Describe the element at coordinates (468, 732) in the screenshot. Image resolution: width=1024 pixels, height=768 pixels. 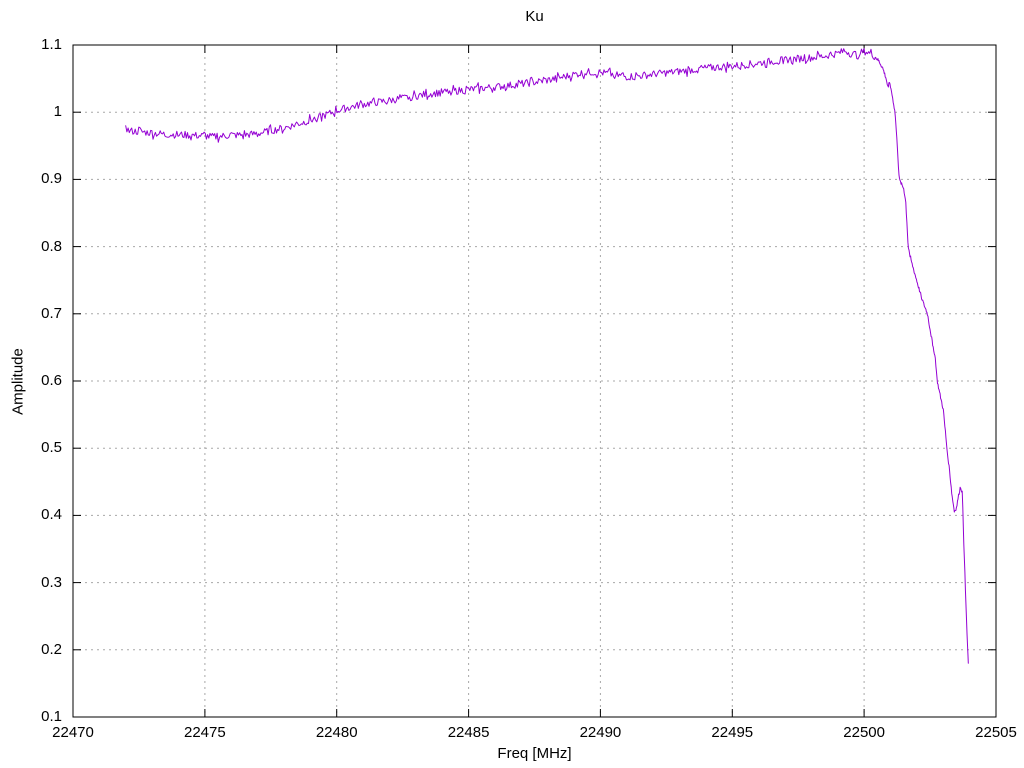
I see `x-tick-label: 22485` at that location.